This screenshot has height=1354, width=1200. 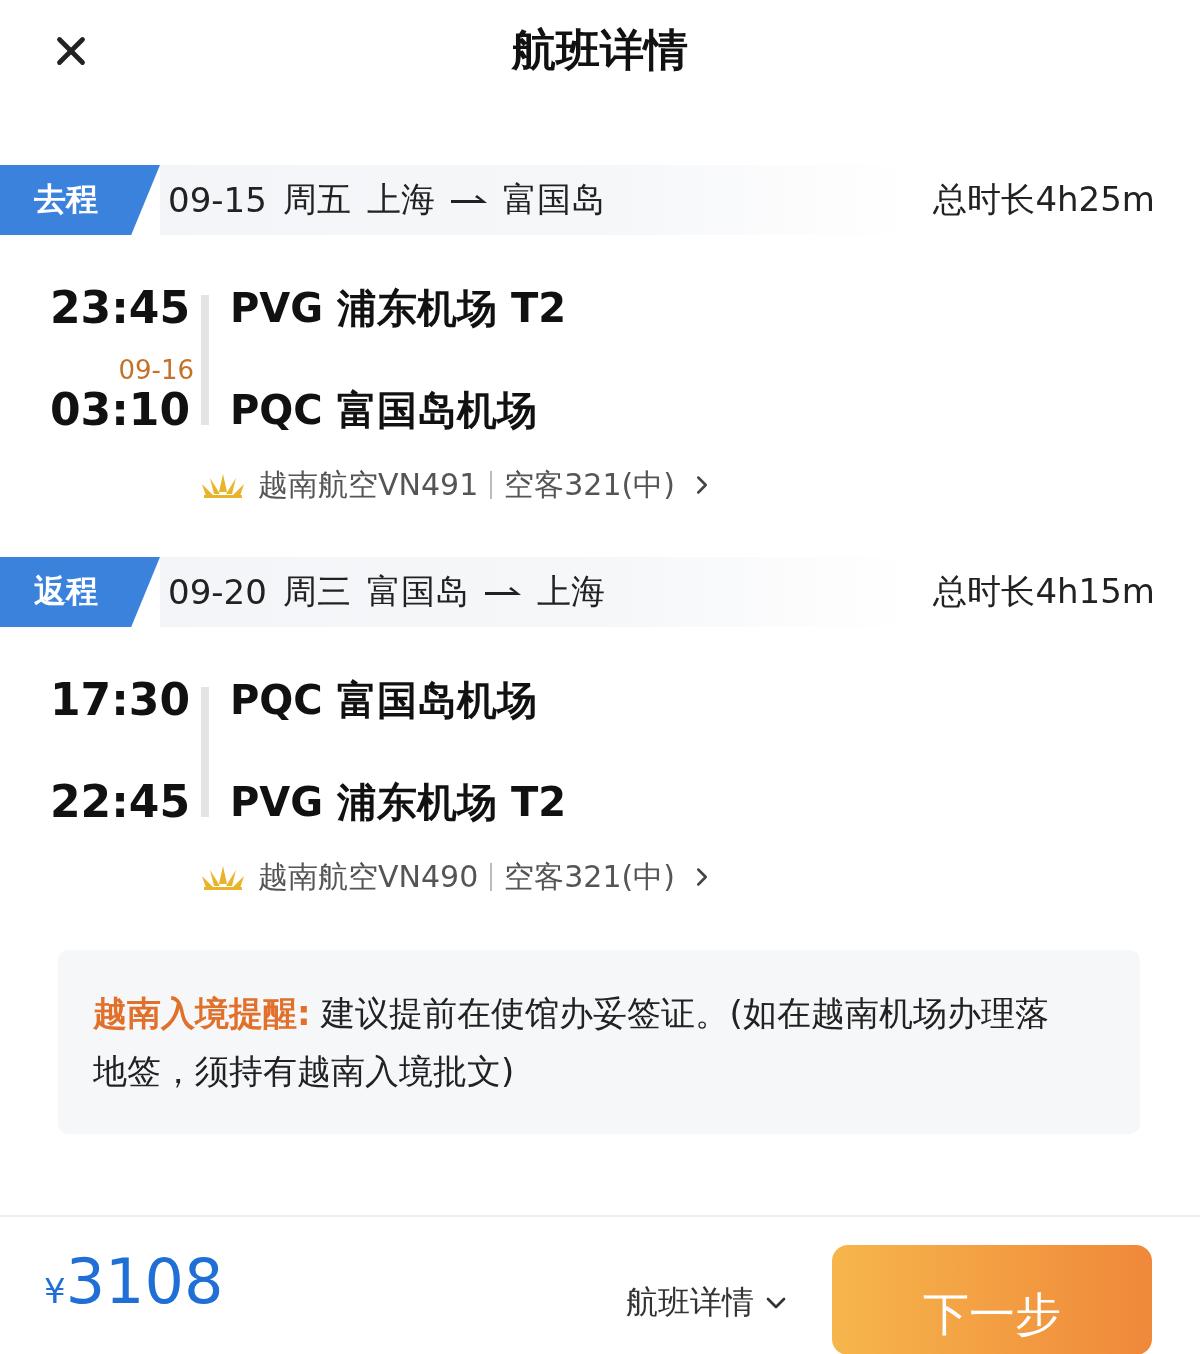 I want to click on leg-tag: 返程, so click(x=80, y=592).